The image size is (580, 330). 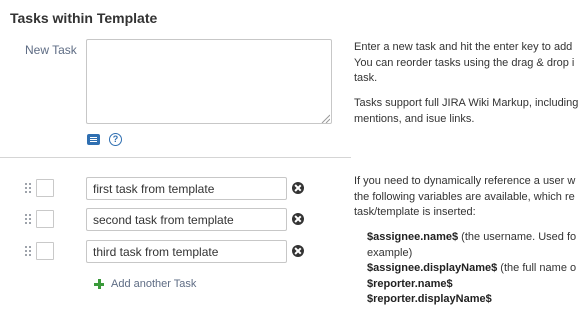 I want to click on variable-name: $assignee.displayName$, so click(x=432, y=268).